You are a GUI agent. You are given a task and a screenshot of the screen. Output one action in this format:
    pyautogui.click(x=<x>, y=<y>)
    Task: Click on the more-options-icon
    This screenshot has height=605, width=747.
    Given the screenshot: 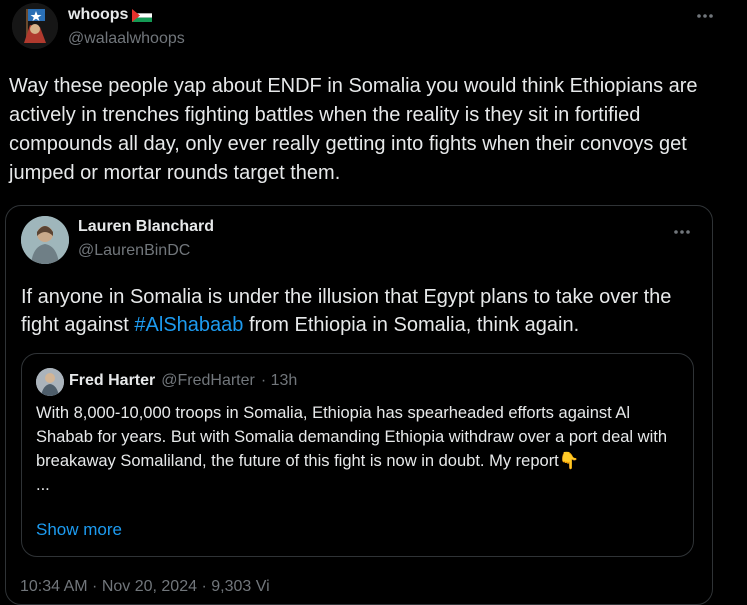 What is the action you would take?
    pyautogui.click(x=705, y=16)
    